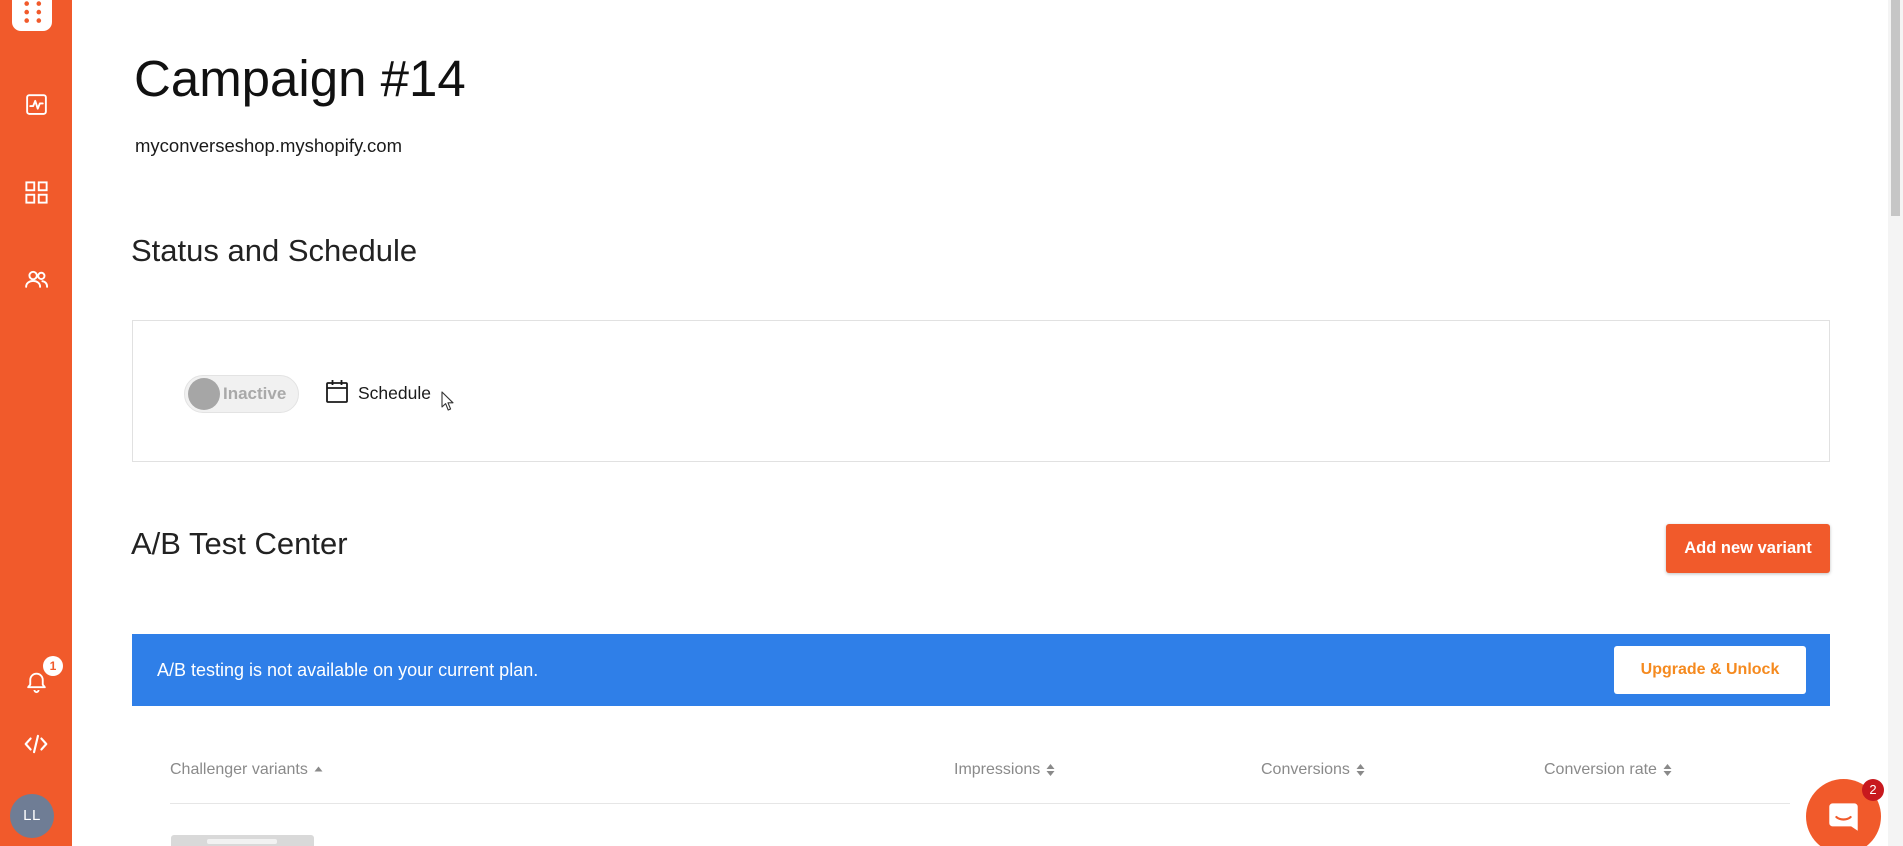 This screenshot has height=846, width=1903. I want to click on upgrade-unlock-button: Upgrade & Unlock, so click(1710, 670).